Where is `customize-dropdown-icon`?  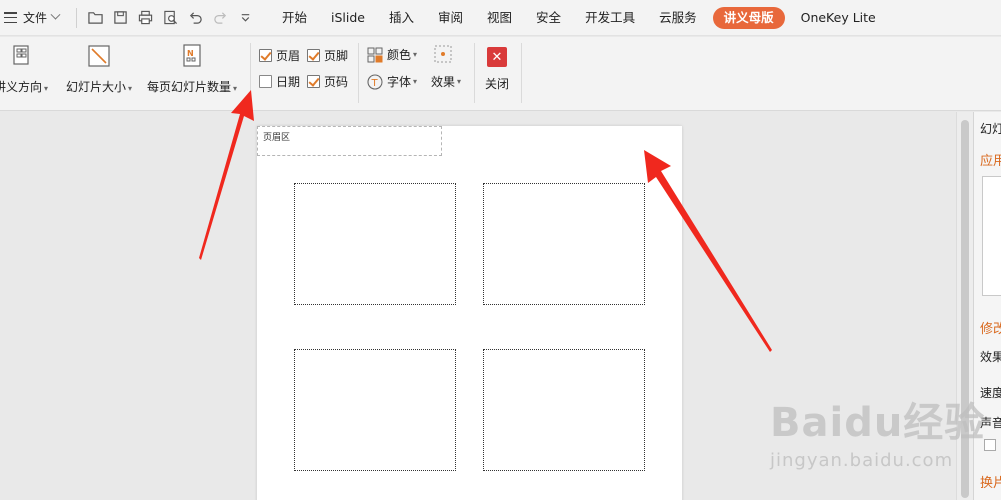
customize-dropdown-icon is located at coordinates (245, 18).